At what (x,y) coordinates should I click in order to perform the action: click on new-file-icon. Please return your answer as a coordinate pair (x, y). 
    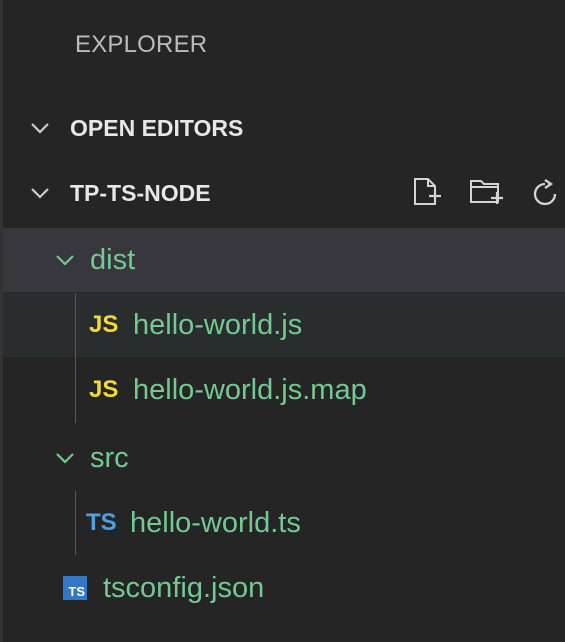
    Looking at the image, I should click on (426, 193).